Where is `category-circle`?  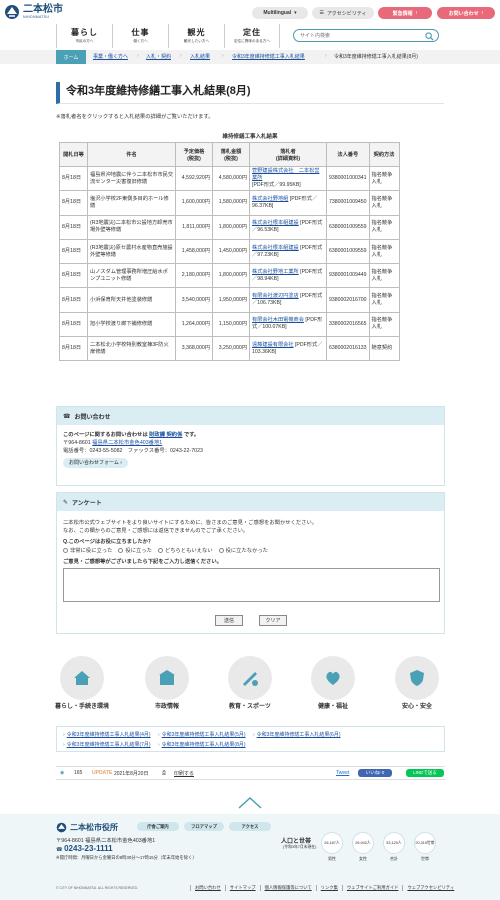
category-circle is located at coordinates (417, 678).